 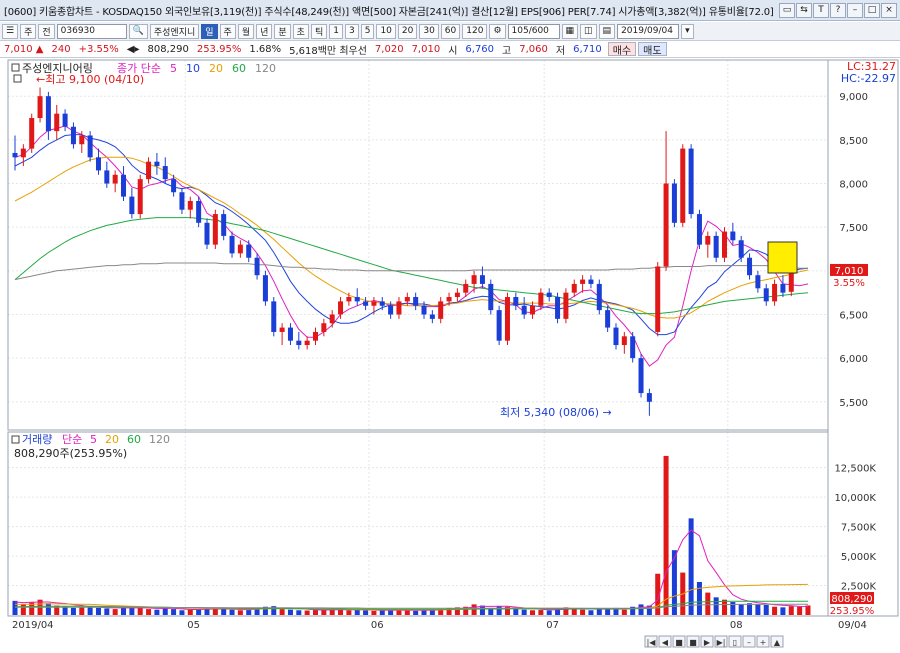 I want to click on period-week-button: 주, so click(x=227, y=31).